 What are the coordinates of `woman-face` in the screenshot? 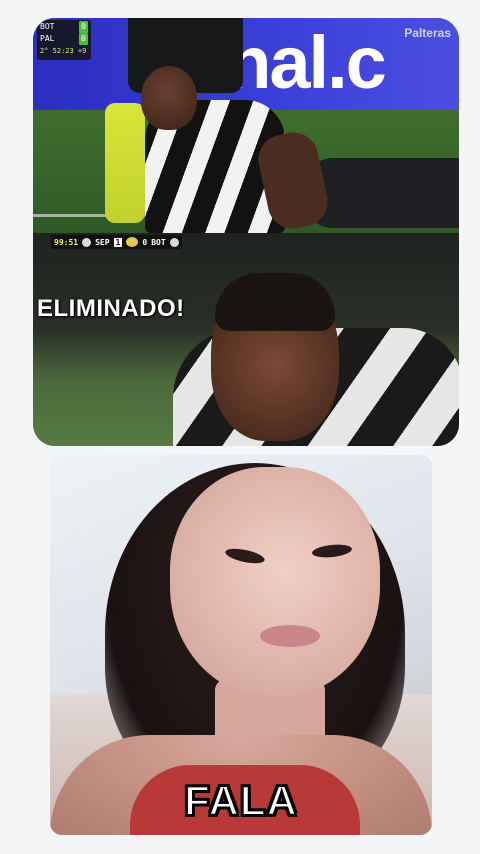 It's located at (275, 582).